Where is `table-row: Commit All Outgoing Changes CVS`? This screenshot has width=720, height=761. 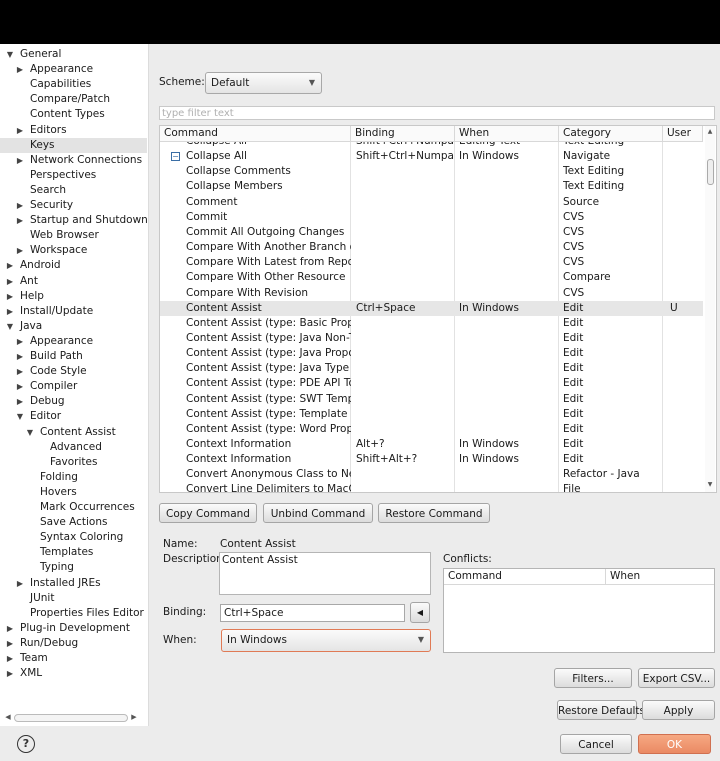
table-row: Commit All Outgoing Changes CVS is located at coordinates (431, 232).